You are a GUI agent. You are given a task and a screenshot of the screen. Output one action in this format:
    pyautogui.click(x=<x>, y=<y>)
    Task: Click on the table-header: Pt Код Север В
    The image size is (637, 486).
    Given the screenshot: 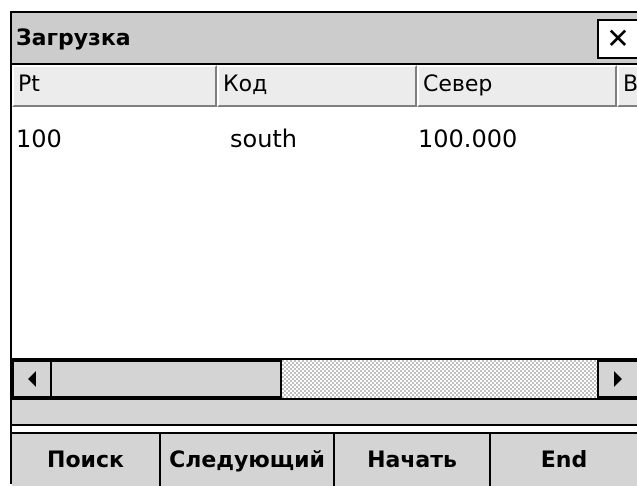 What is the action you would take?
    pyautogui.click(x=324, y=86)
    